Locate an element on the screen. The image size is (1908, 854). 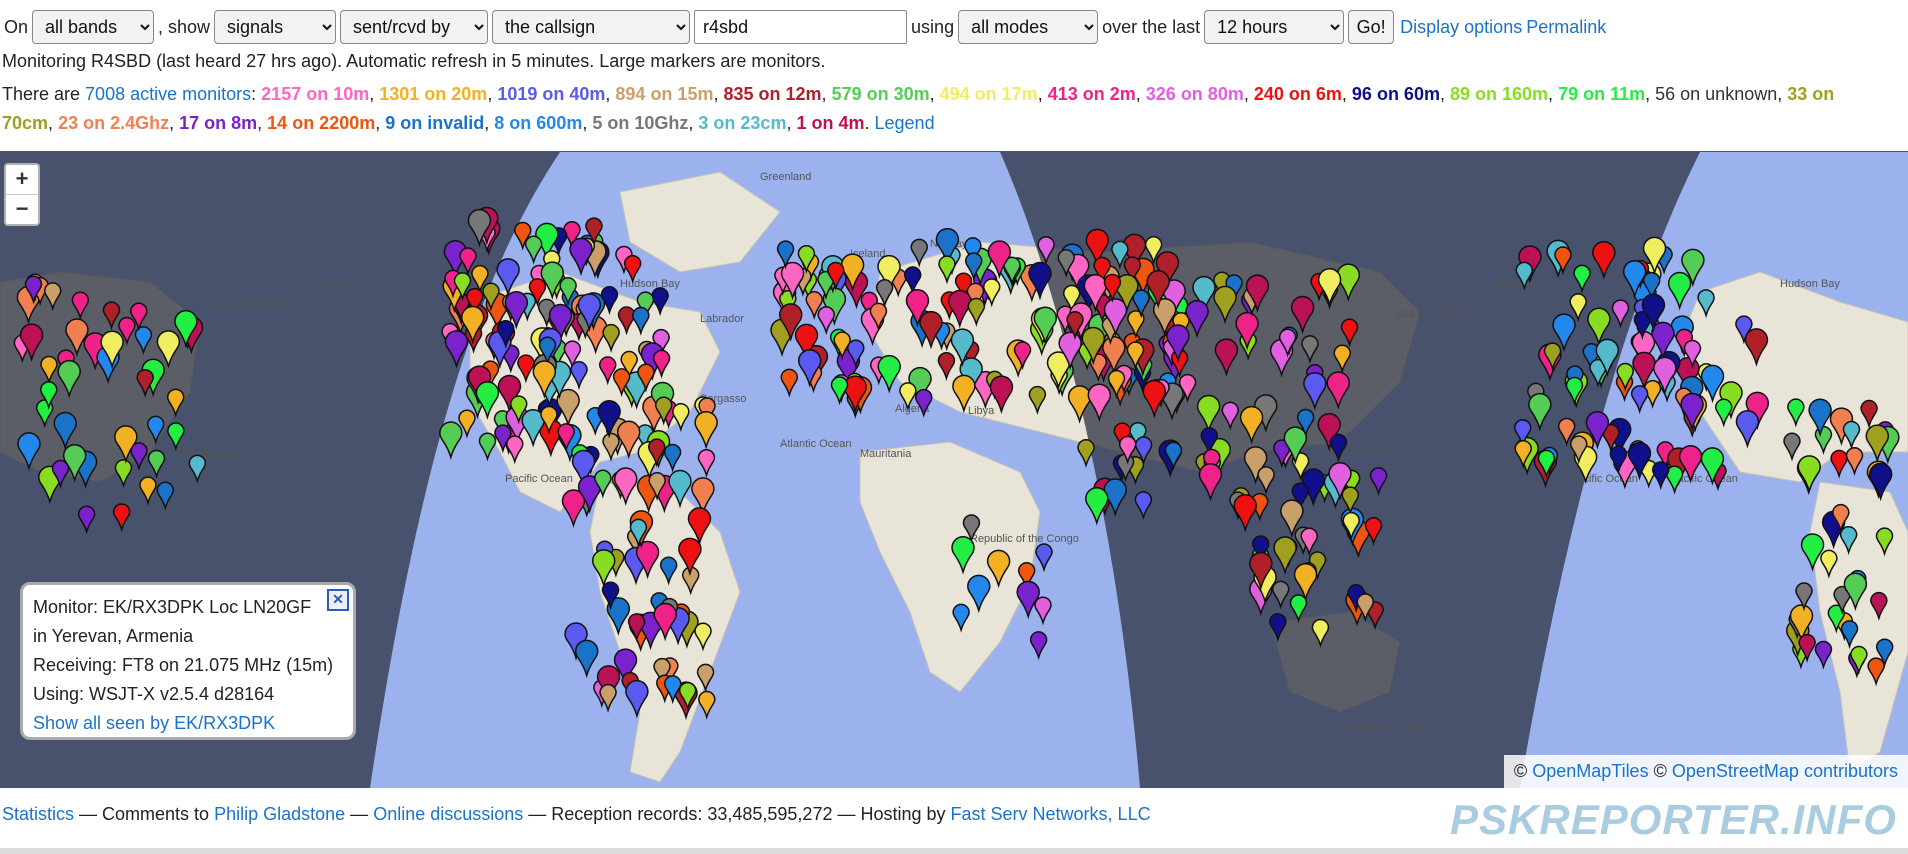
copyright-symbol: © is located at coordinates (1520, 771).